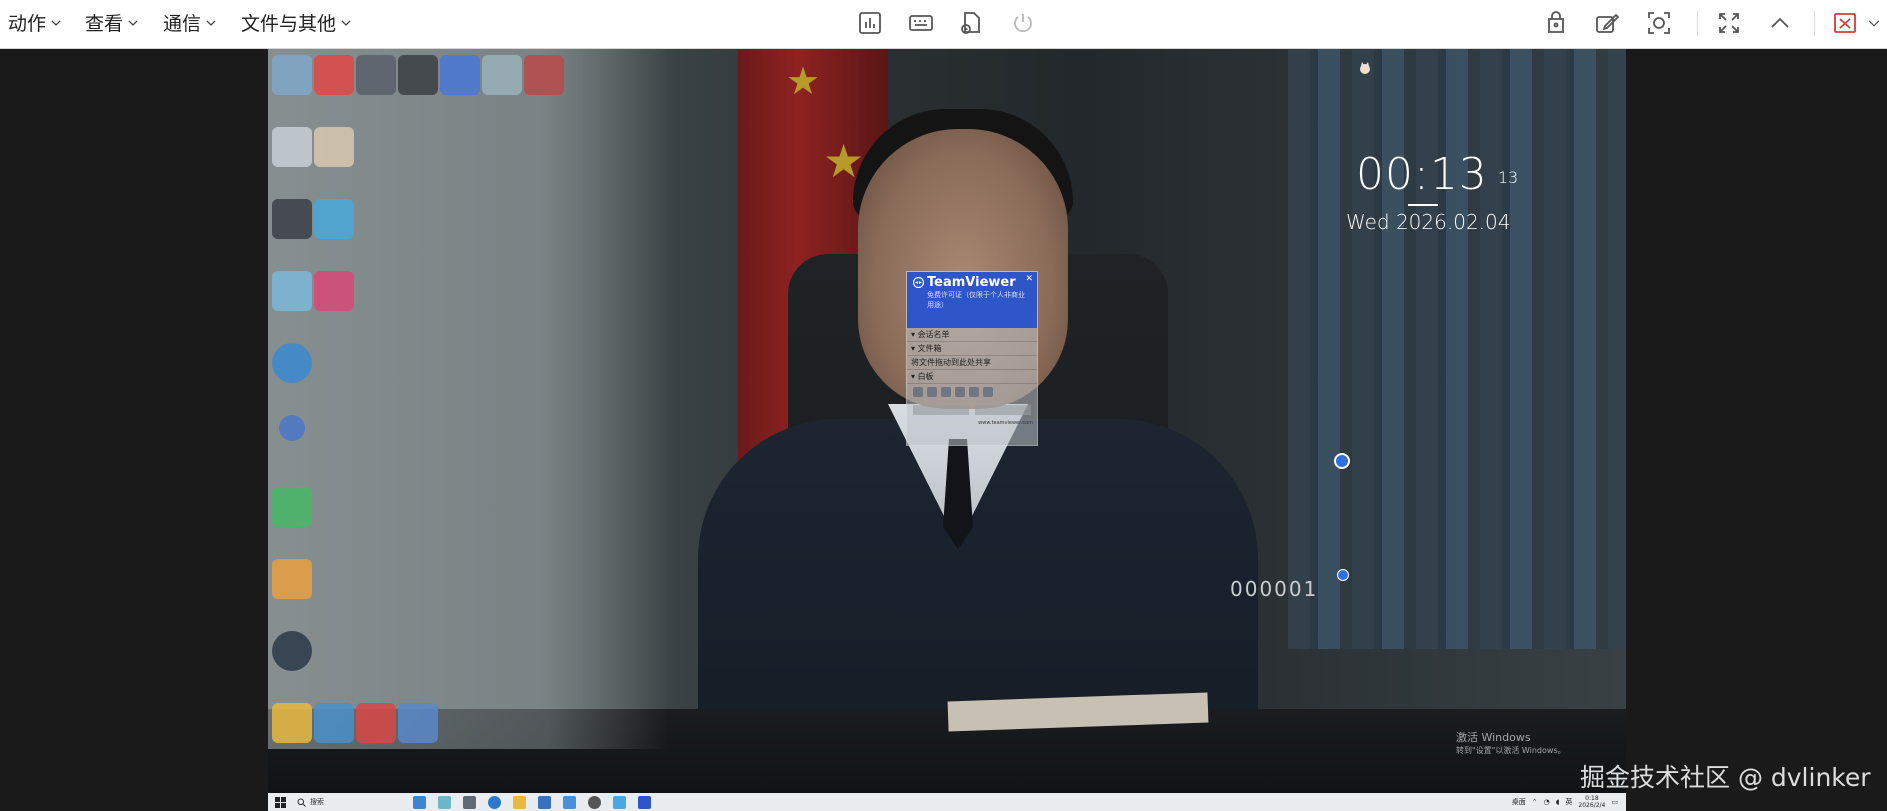  Describe the element at coordinates (594, 802) in the screenshot. I see `settings-gear-icon` at that location.